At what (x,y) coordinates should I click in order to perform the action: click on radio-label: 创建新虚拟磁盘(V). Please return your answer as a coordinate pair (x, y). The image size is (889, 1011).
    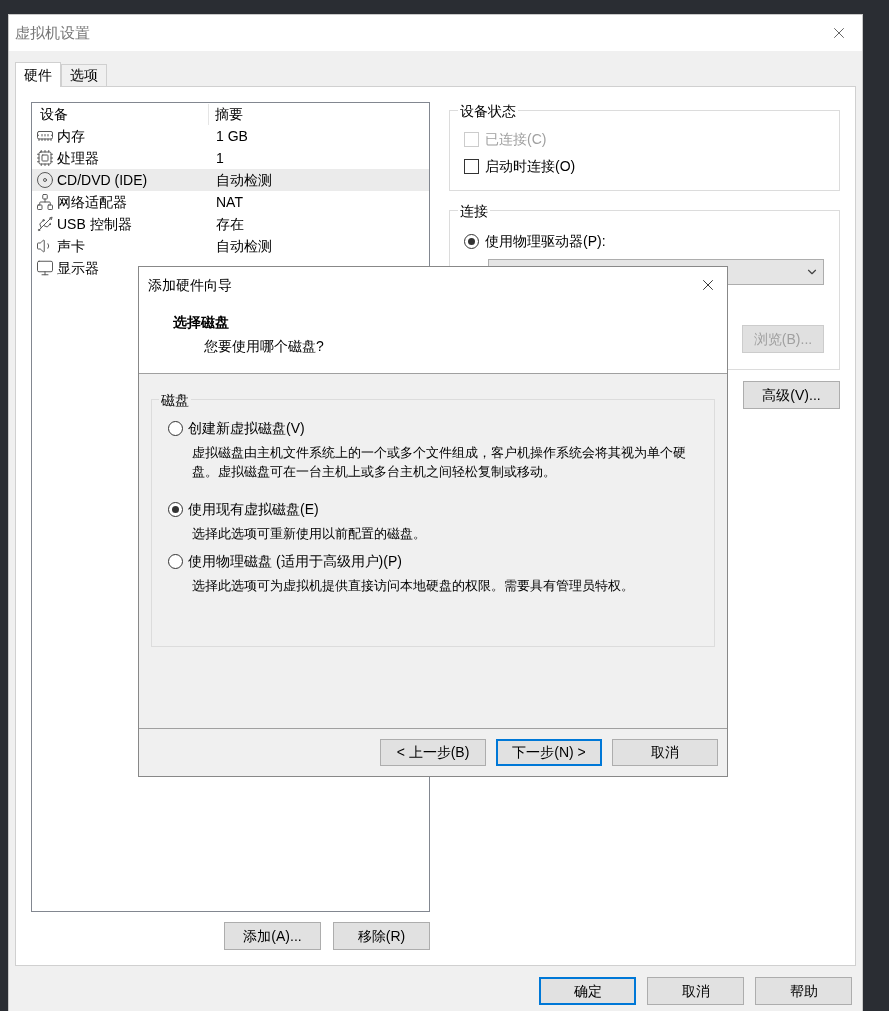
    Looking at the image, I should click on (246, 428).